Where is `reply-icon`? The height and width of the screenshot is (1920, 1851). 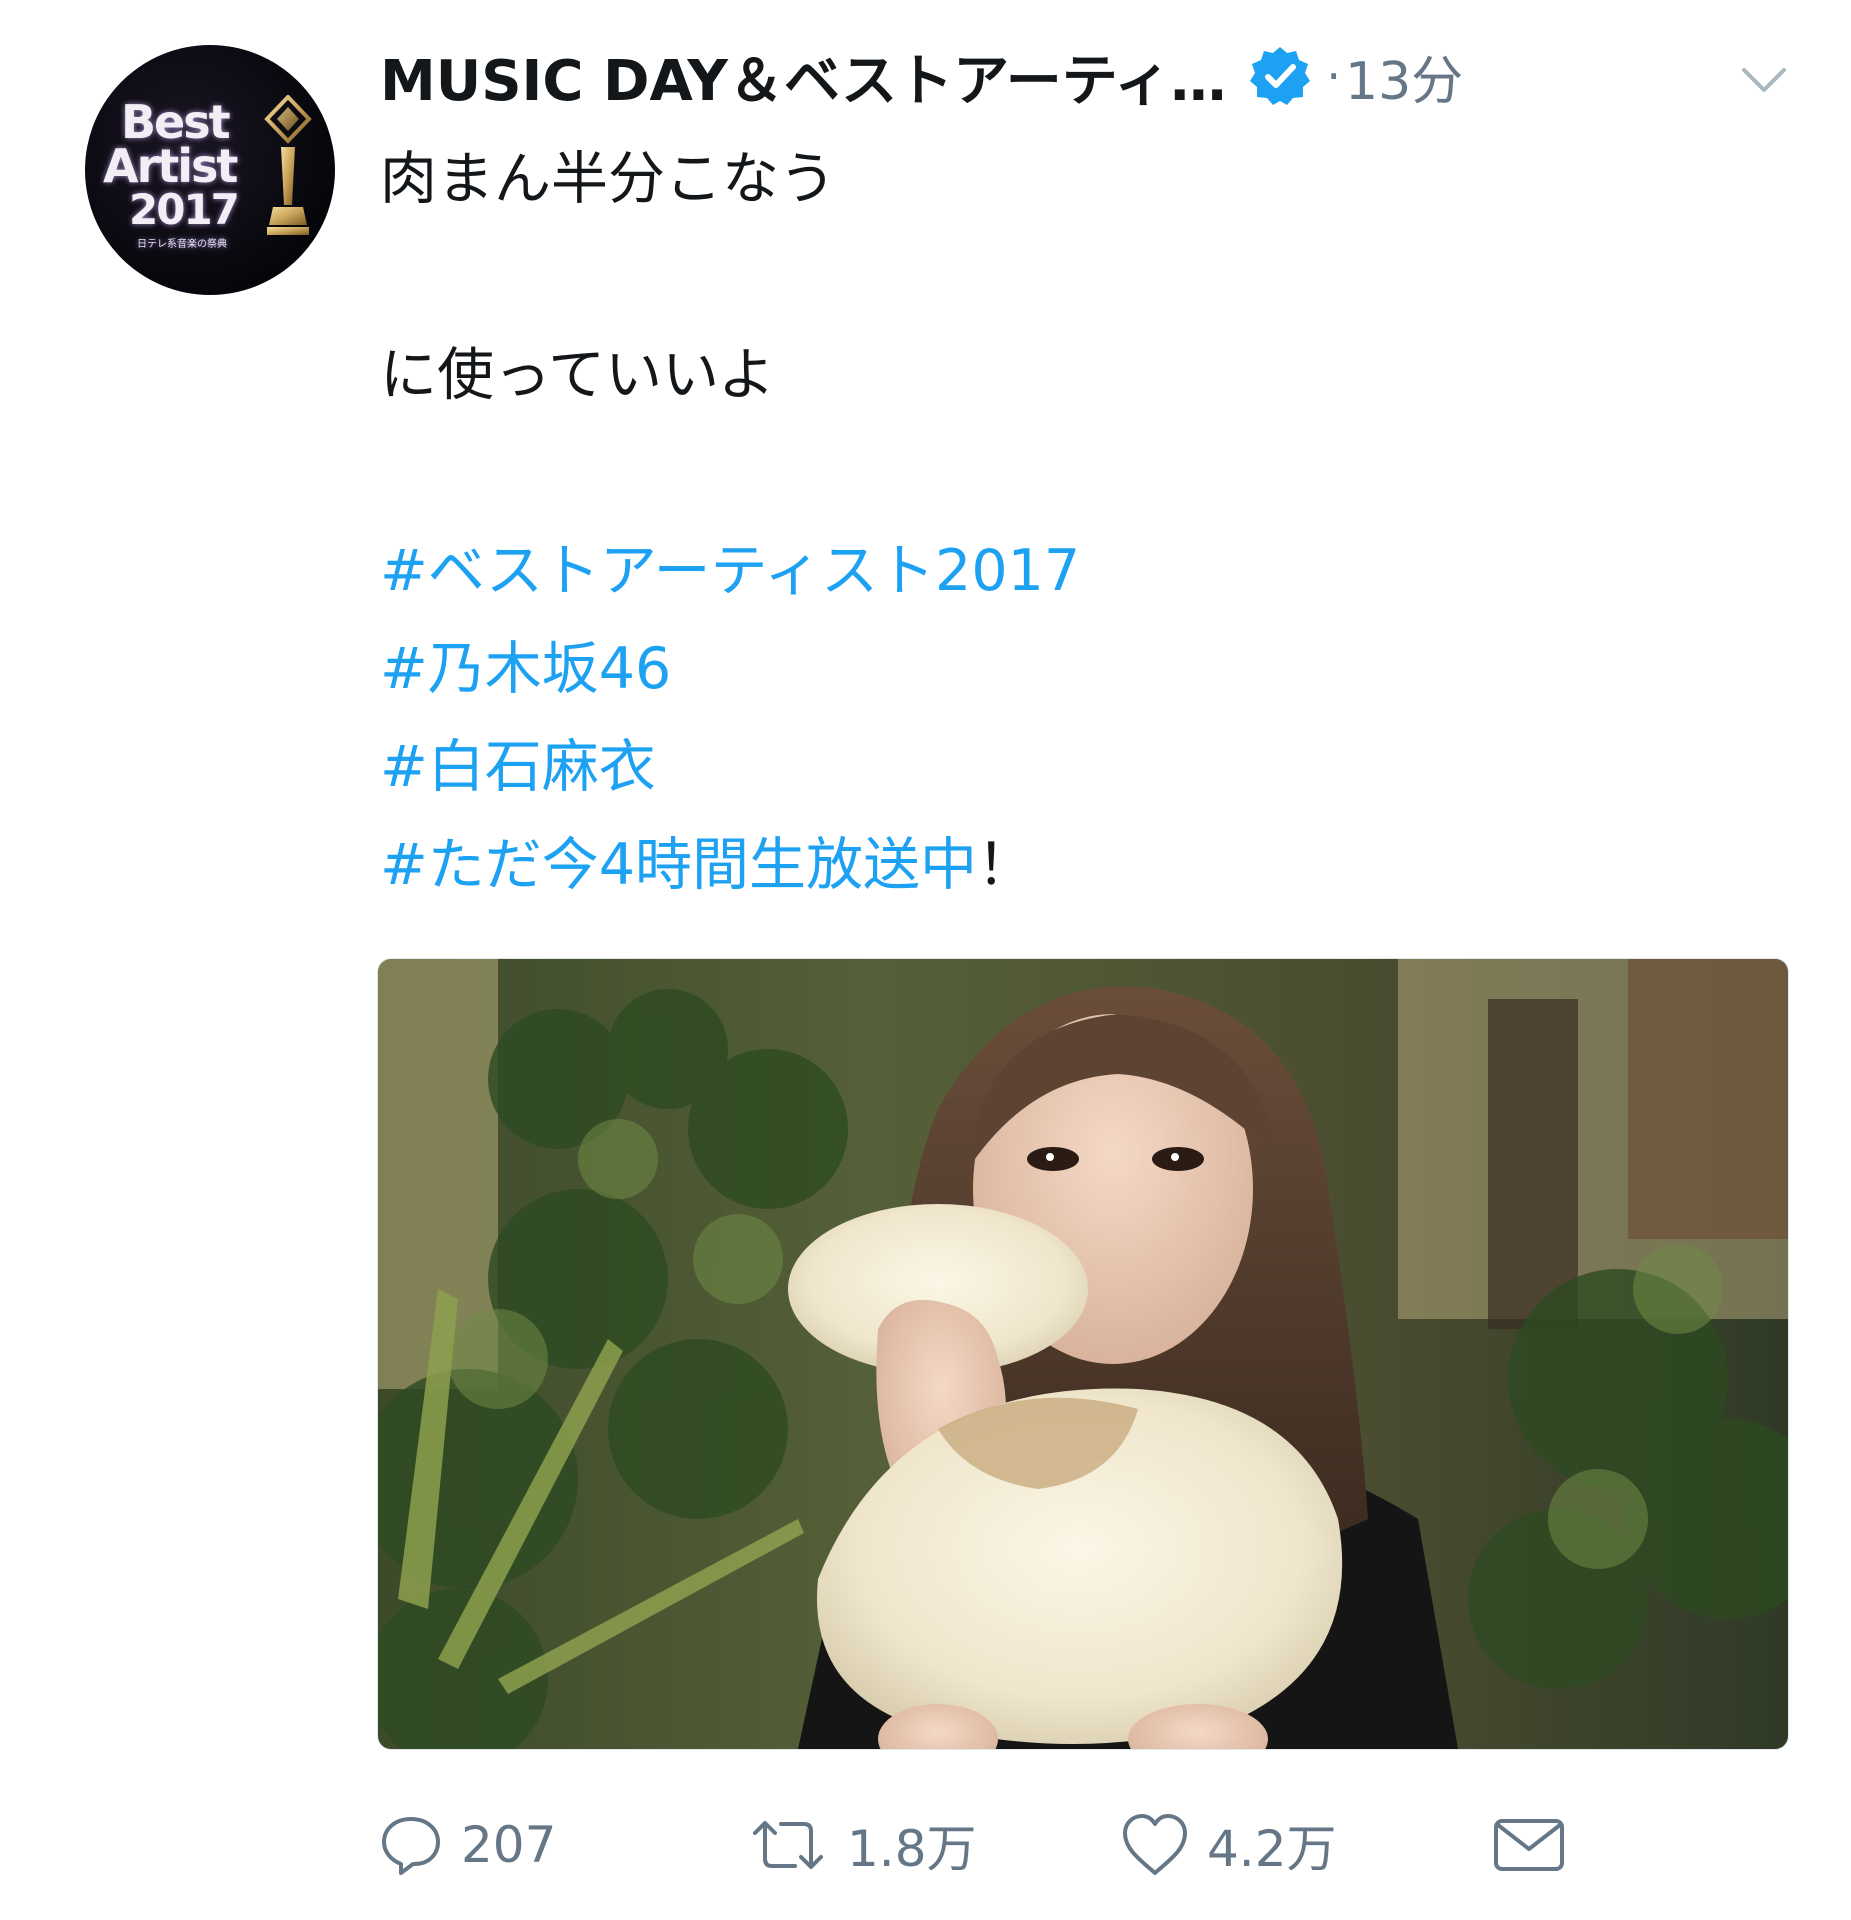
reply-icon is located at coordinates (411, 1846).